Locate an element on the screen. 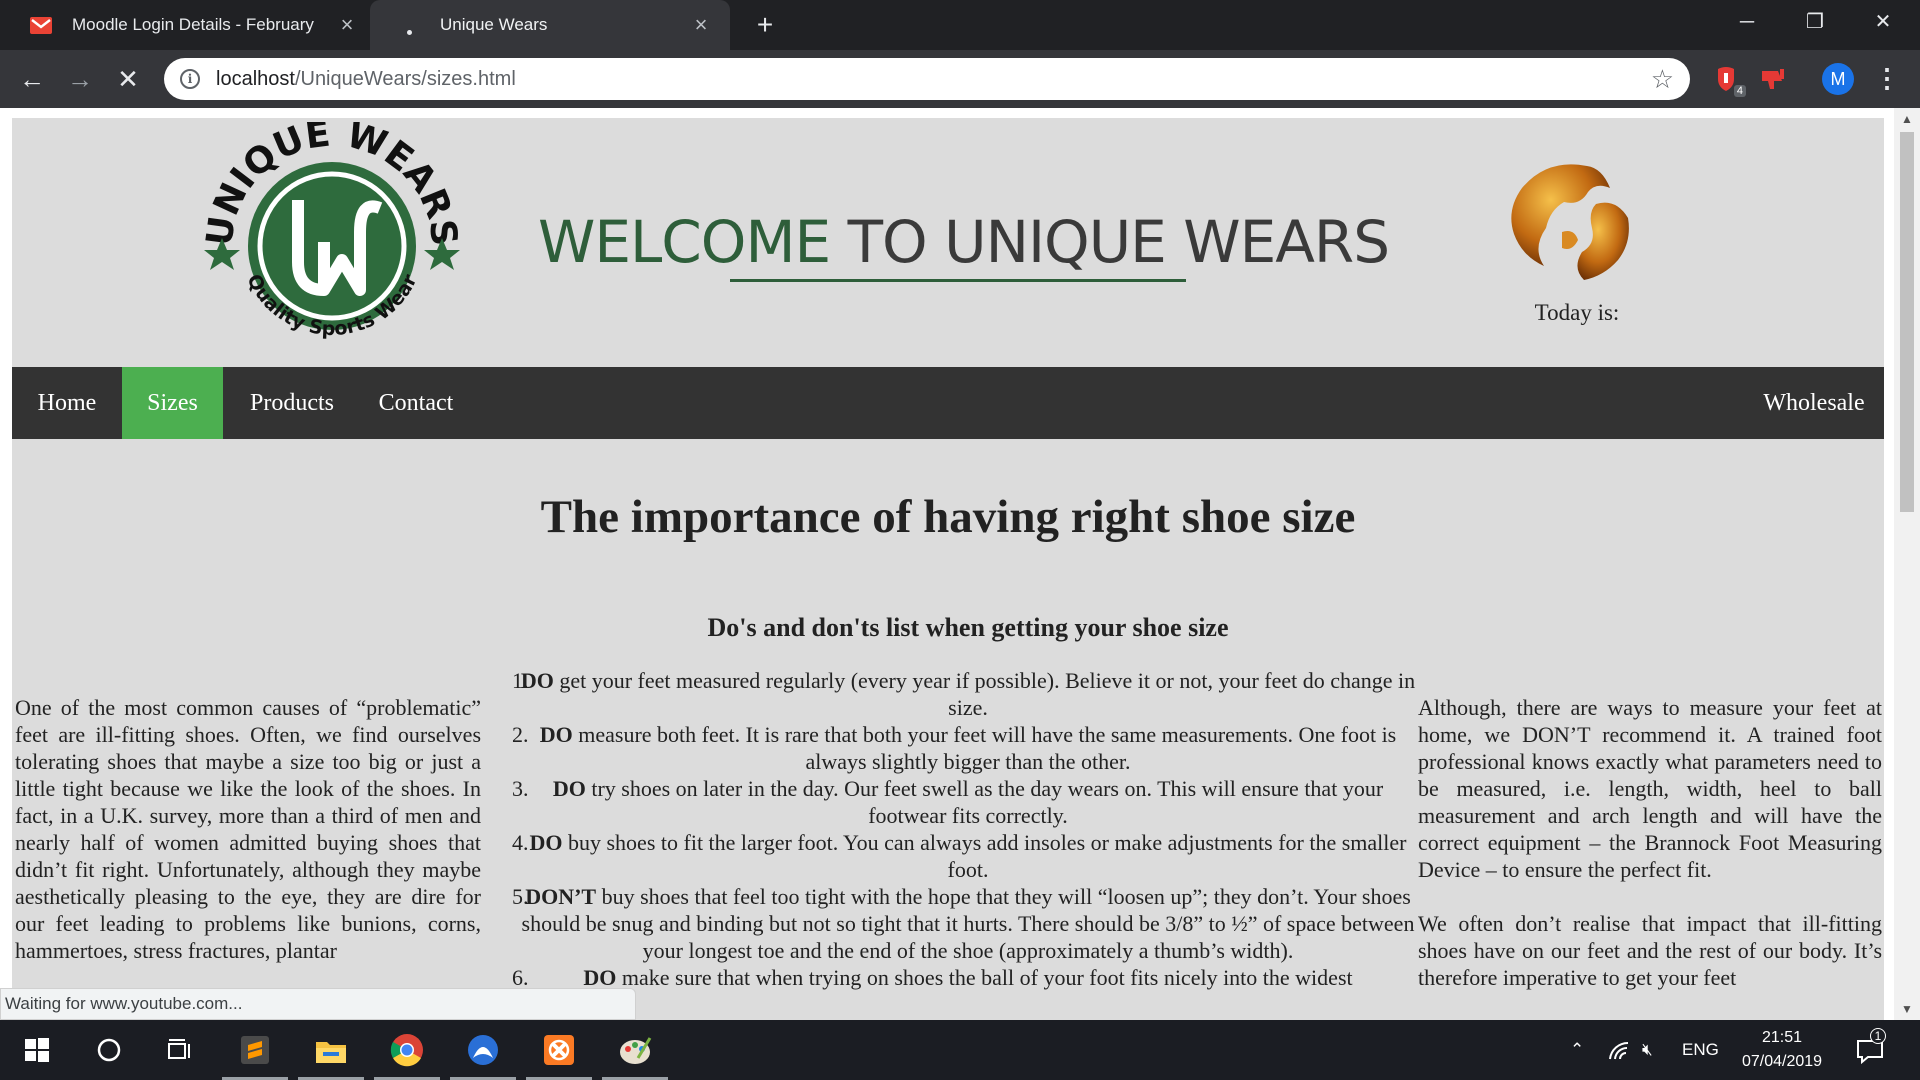  nav-products: Products is located at coordinates (292, 403).